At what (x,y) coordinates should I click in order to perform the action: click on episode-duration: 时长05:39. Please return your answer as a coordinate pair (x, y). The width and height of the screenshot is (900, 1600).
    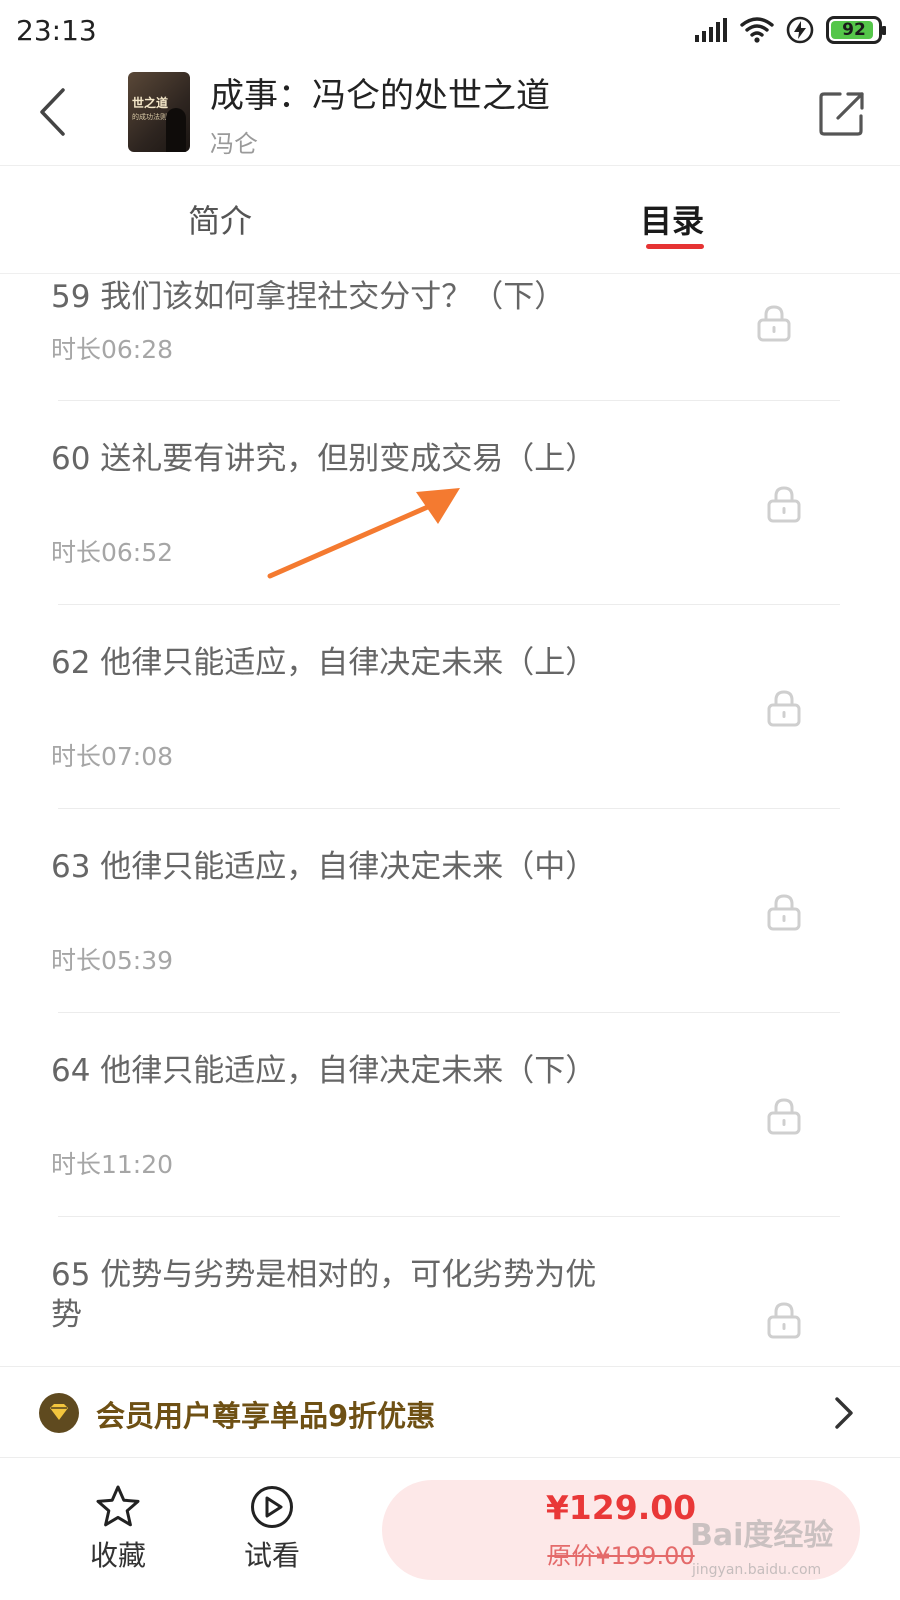
    Looking at the image, I should click on (112, 960).